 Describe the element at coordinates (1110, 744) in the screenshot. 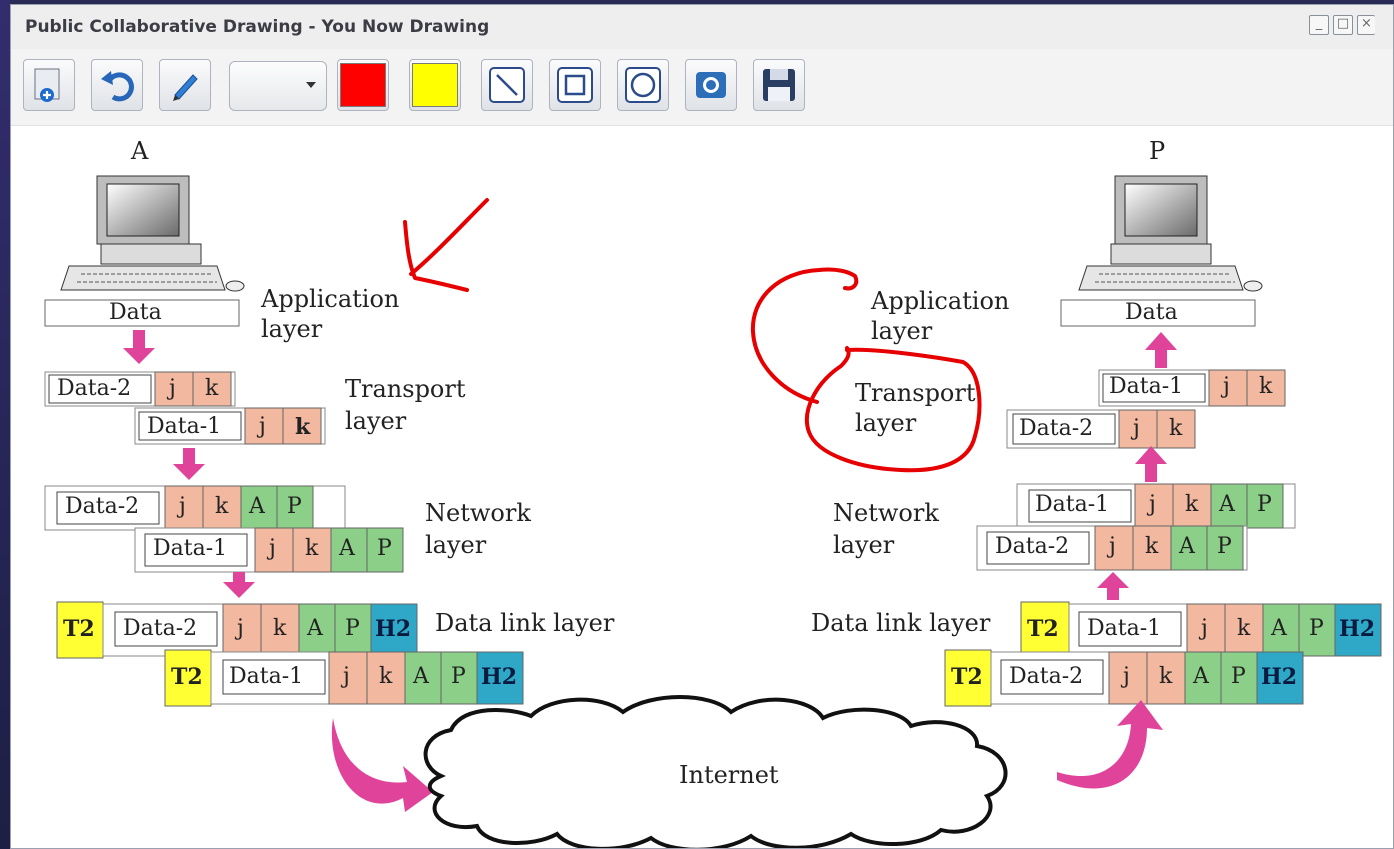

I see `right-curved-arrow` at that location.